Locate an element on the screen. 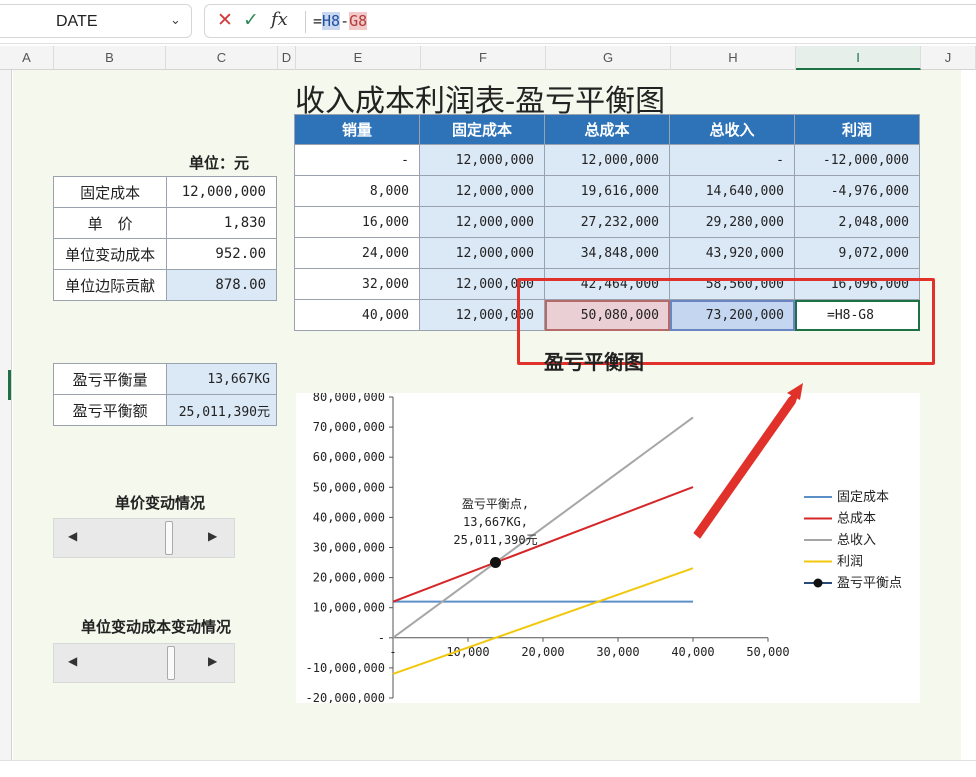 This screenshot has height=777, width=976. name-box: DATE ⌄ is located at coordinates (96, 21).